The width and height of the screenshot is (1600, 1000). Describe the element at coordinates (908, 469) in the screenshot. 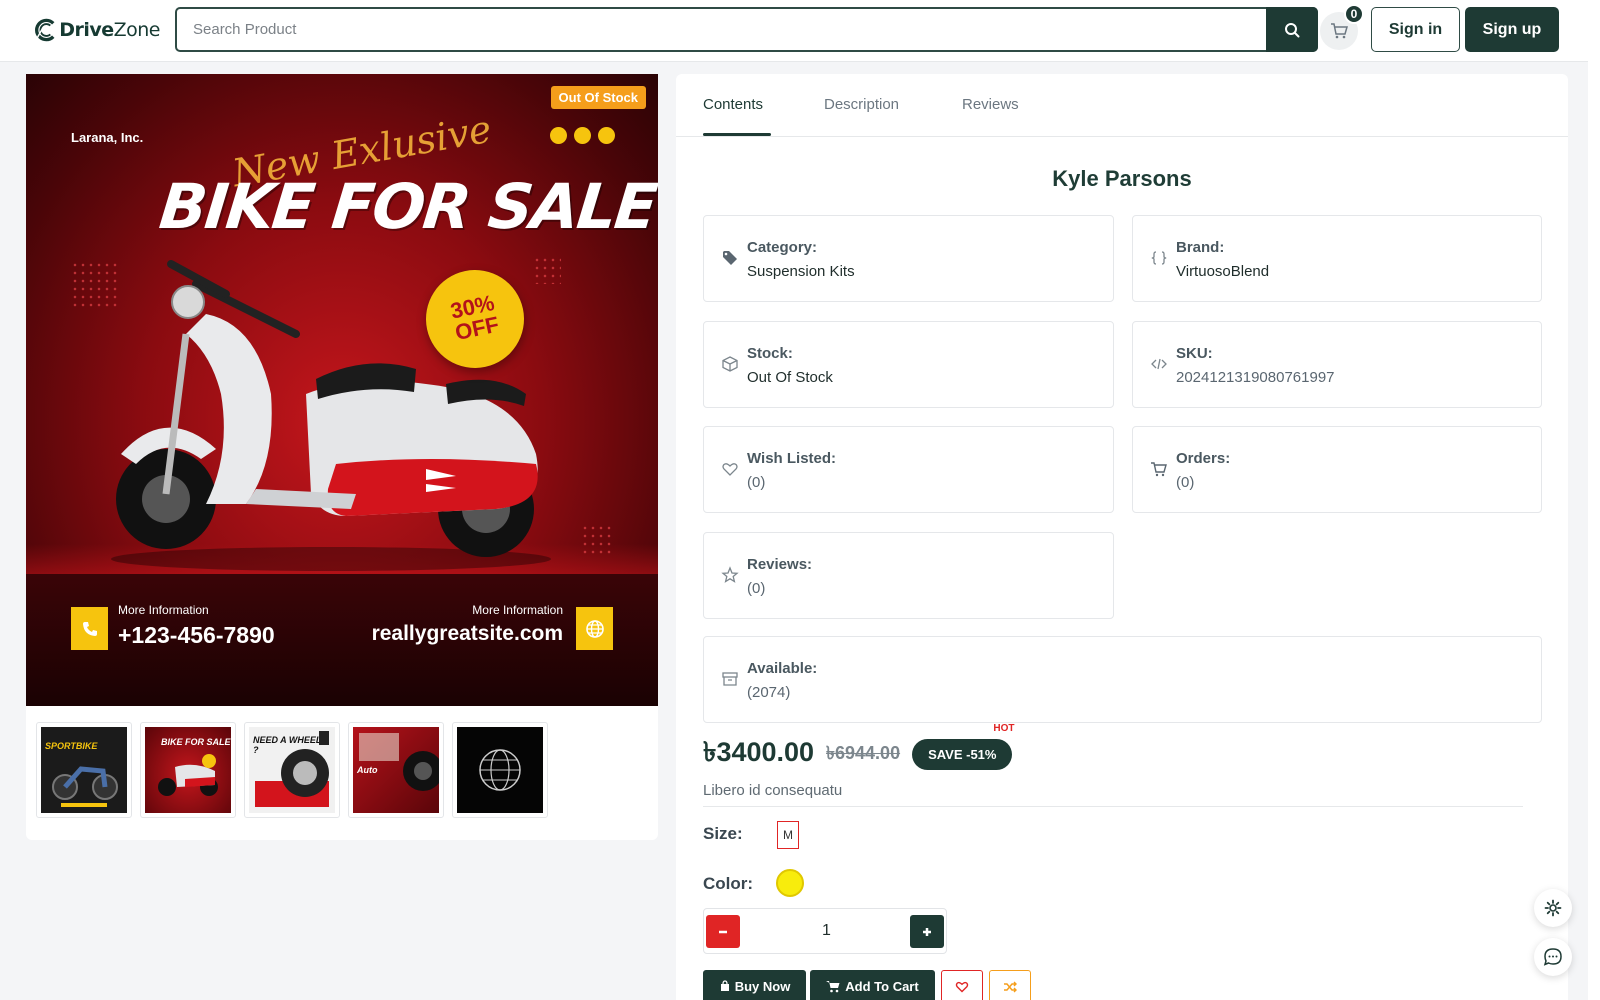

I see `info-wishlisted: Wish Listed: (0)` at that location.